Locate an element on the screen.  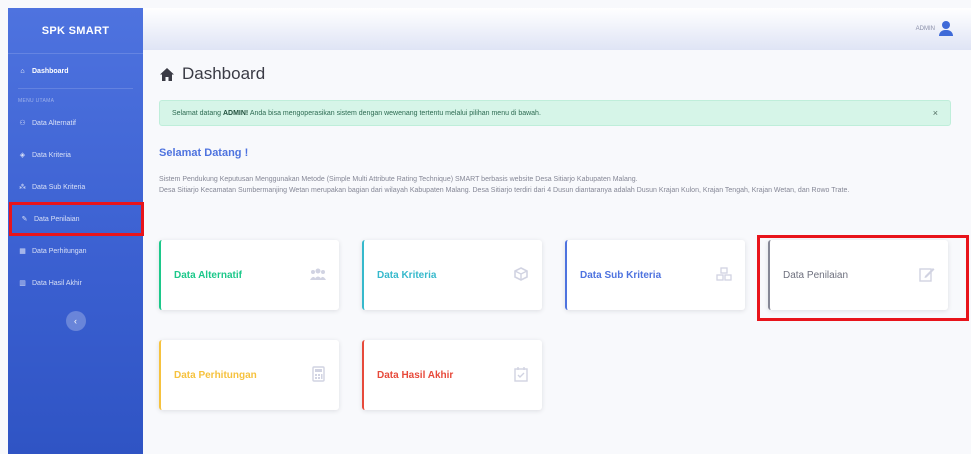
sidebar-item-label: Data Penilaian is located at coordinates (57, 219).